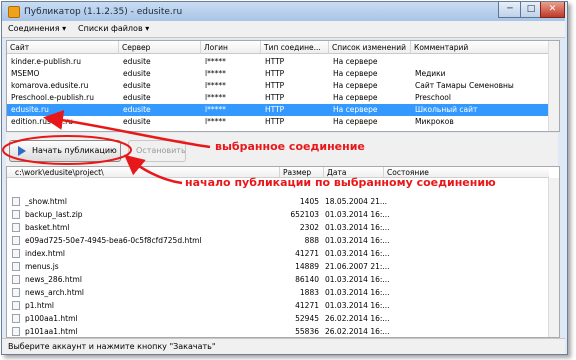  What do you see at coordinates (127, 129) in the screenshot?
I see `arrow-selected-connection` at bounding box center [127, 129].